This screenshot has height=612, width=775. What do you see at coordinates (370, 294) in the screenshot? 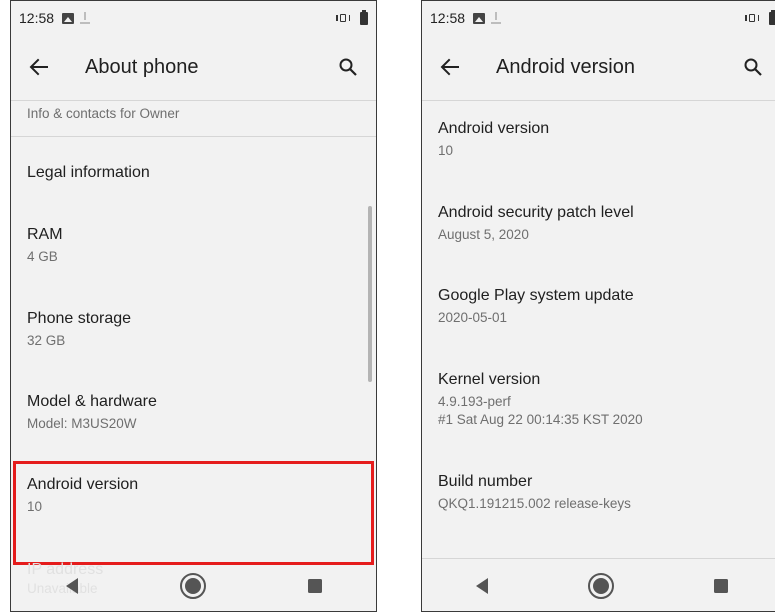
I see `scrollbar` at bounding box center [370, 294].